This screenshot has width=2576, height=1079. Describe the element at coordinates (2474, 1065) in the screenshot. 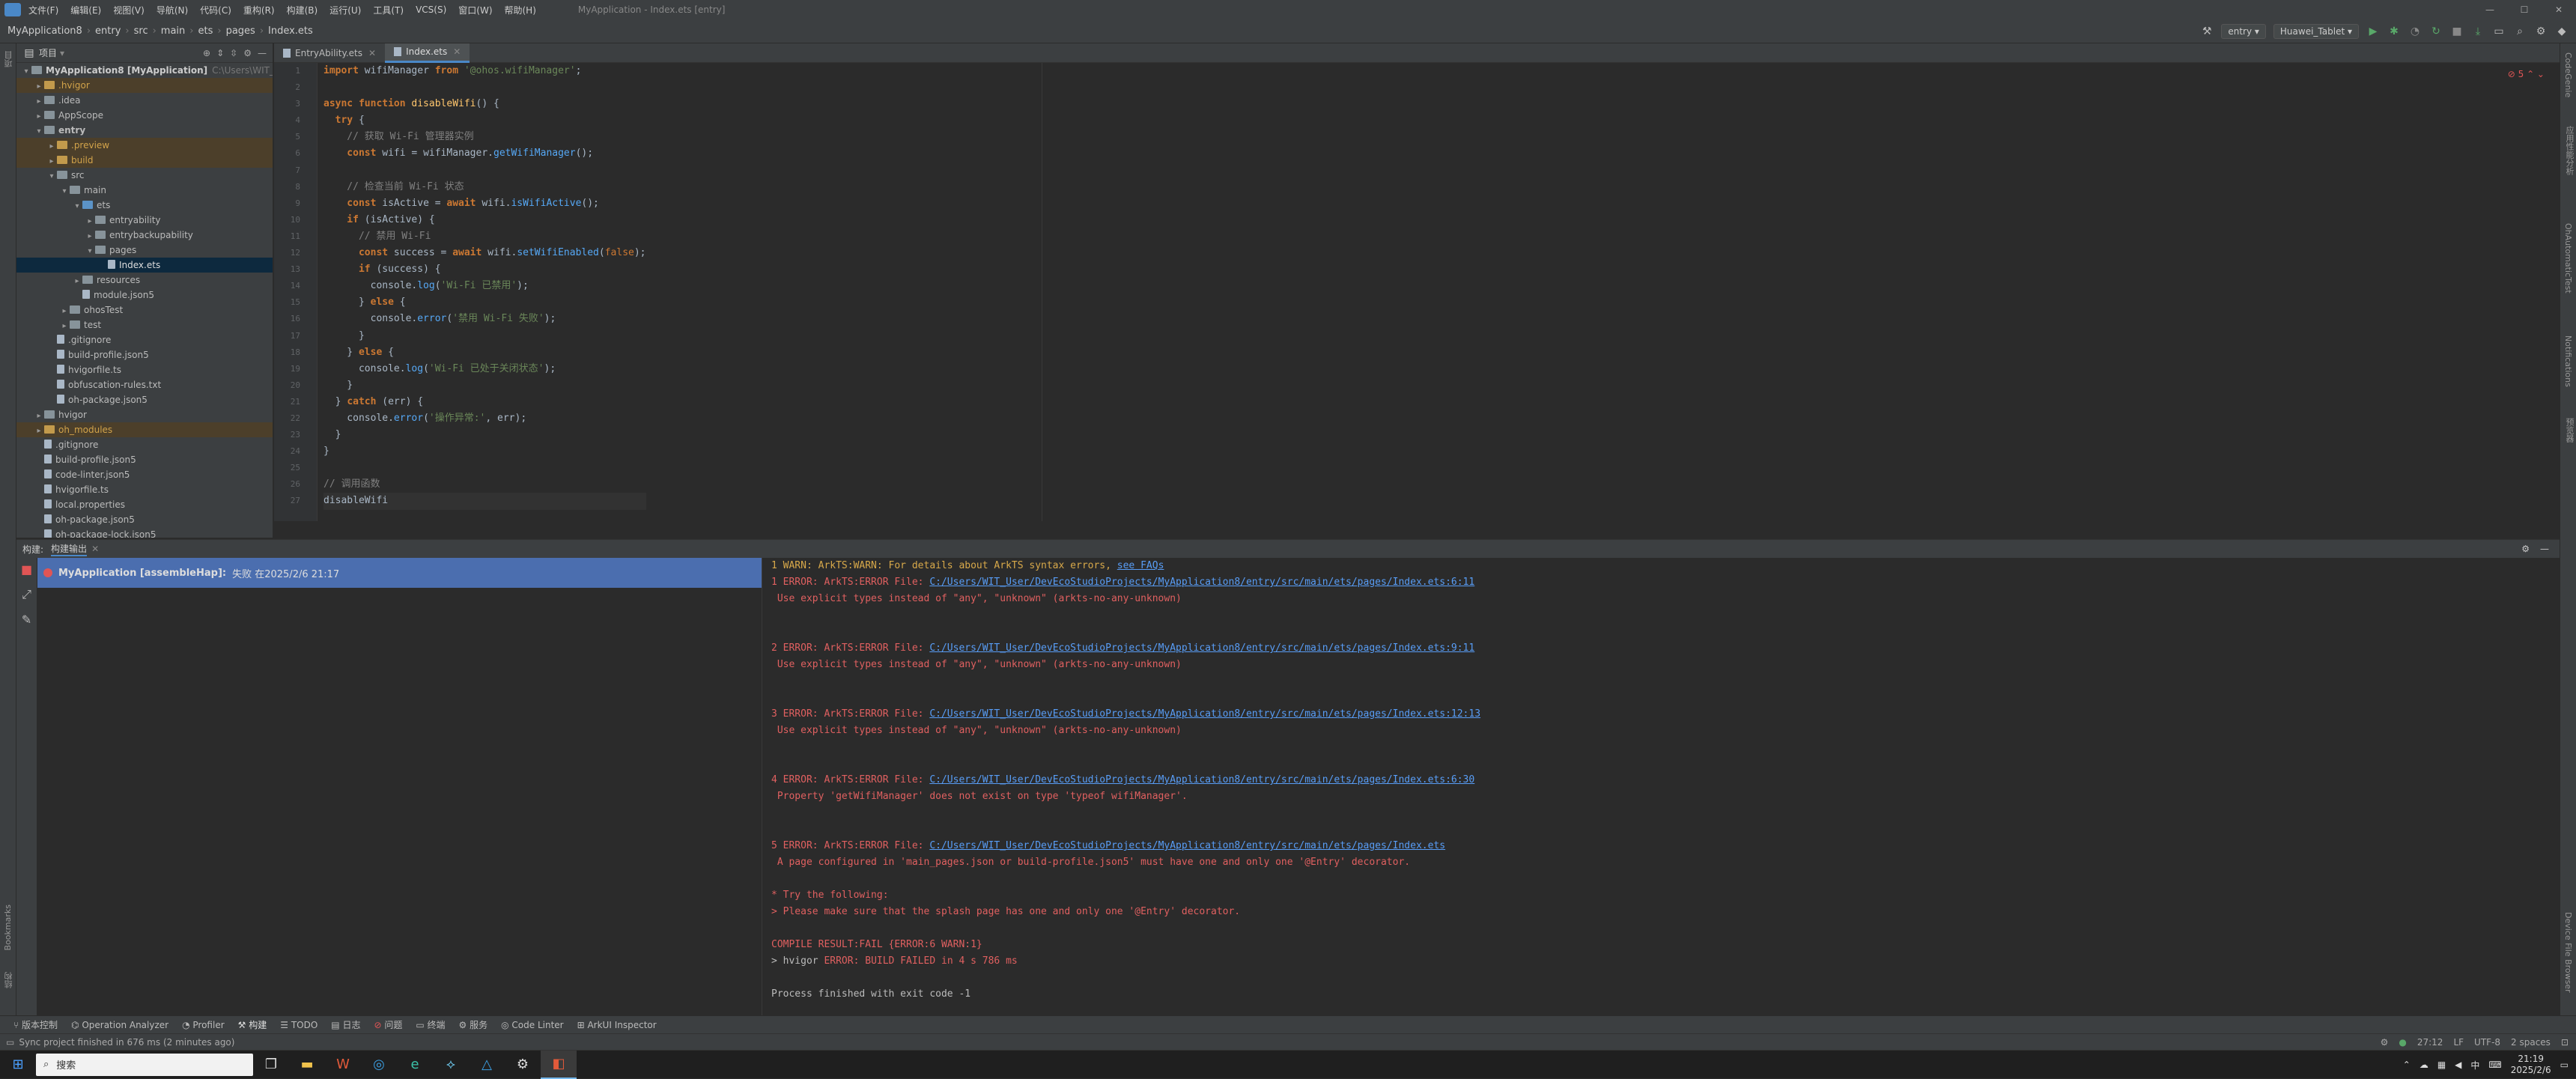

I see `input-method-label: 中` at that location.